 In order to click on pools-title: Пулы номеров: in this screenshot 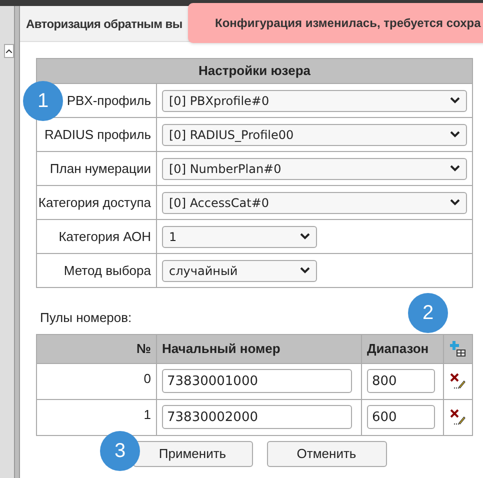, I will do `click(85, 318)`.